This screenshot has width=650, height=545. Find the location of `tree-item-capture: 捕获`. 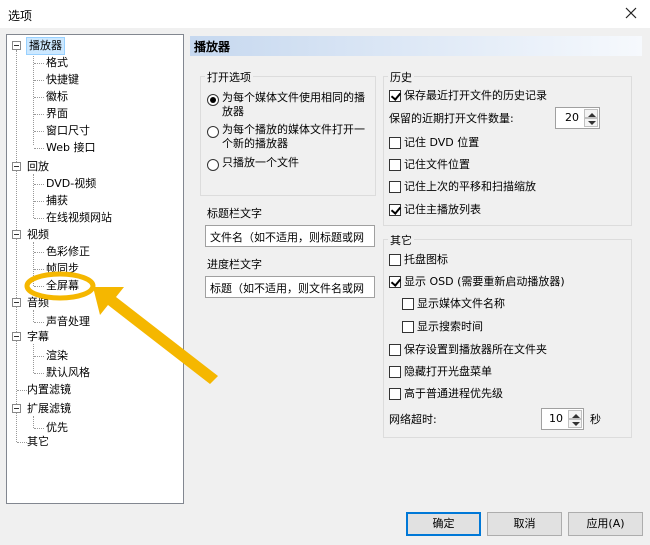

tree-item-capture: 捕获 is located at coordinates (57, 201).